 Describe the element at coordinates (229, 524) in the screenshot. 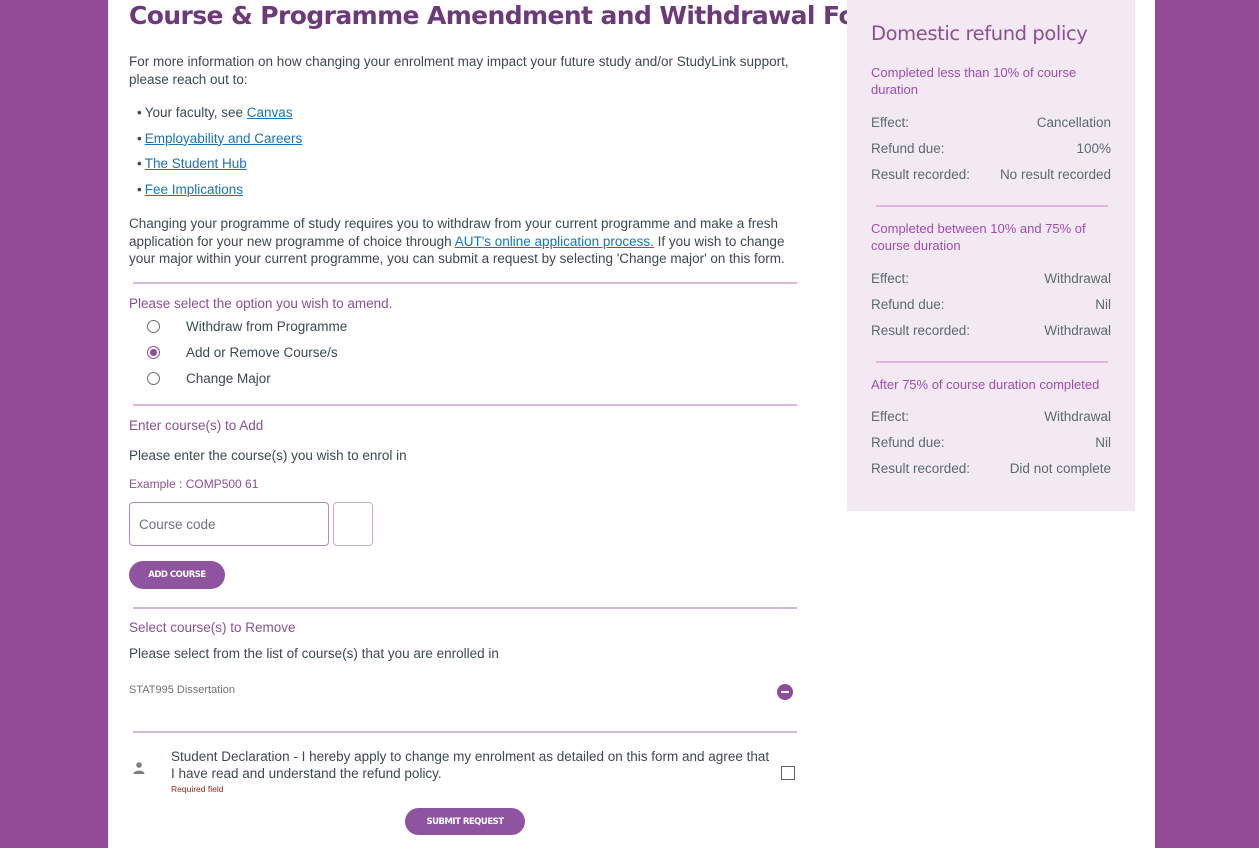

I see `course-code-input` at that location.